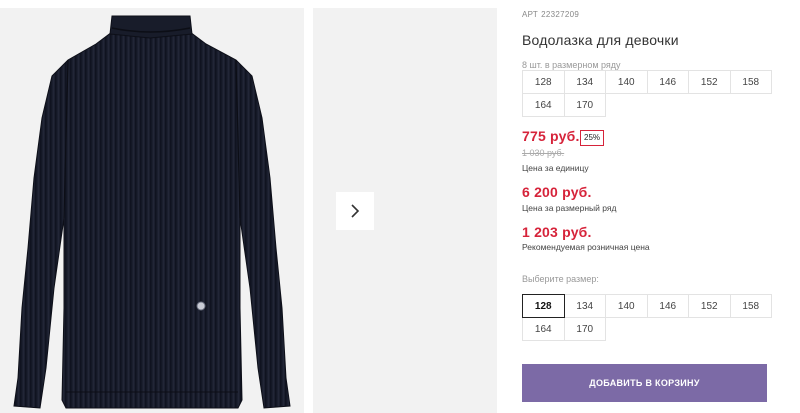 The width and height of the screenshot is (800, 413). Describe the element at coordinates (584, 82) in the screenshot. I see `pack-size-cell: 134` at that location.